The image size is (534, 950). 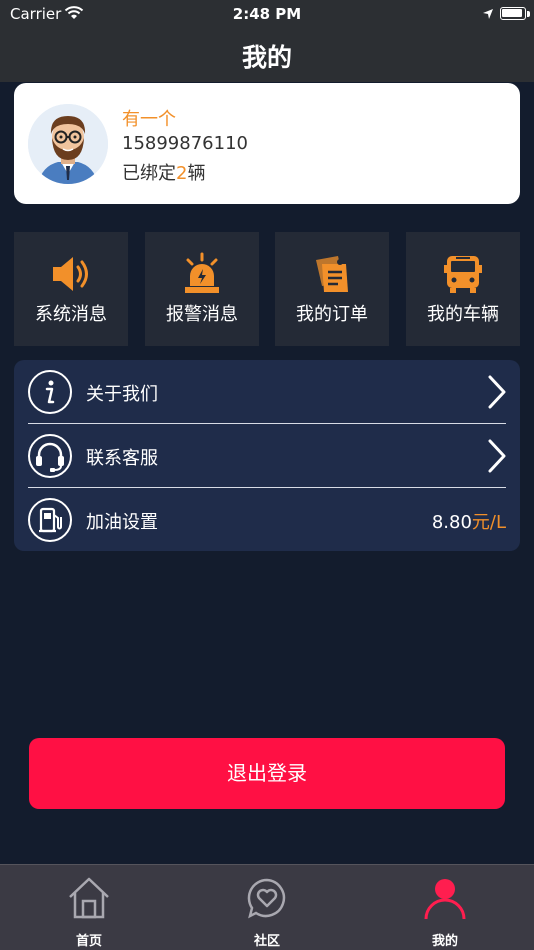 What do you see at coordinates (88, 941) in the screenshot?
I see `tab-label: 首页` at bounding box center [88, 941].